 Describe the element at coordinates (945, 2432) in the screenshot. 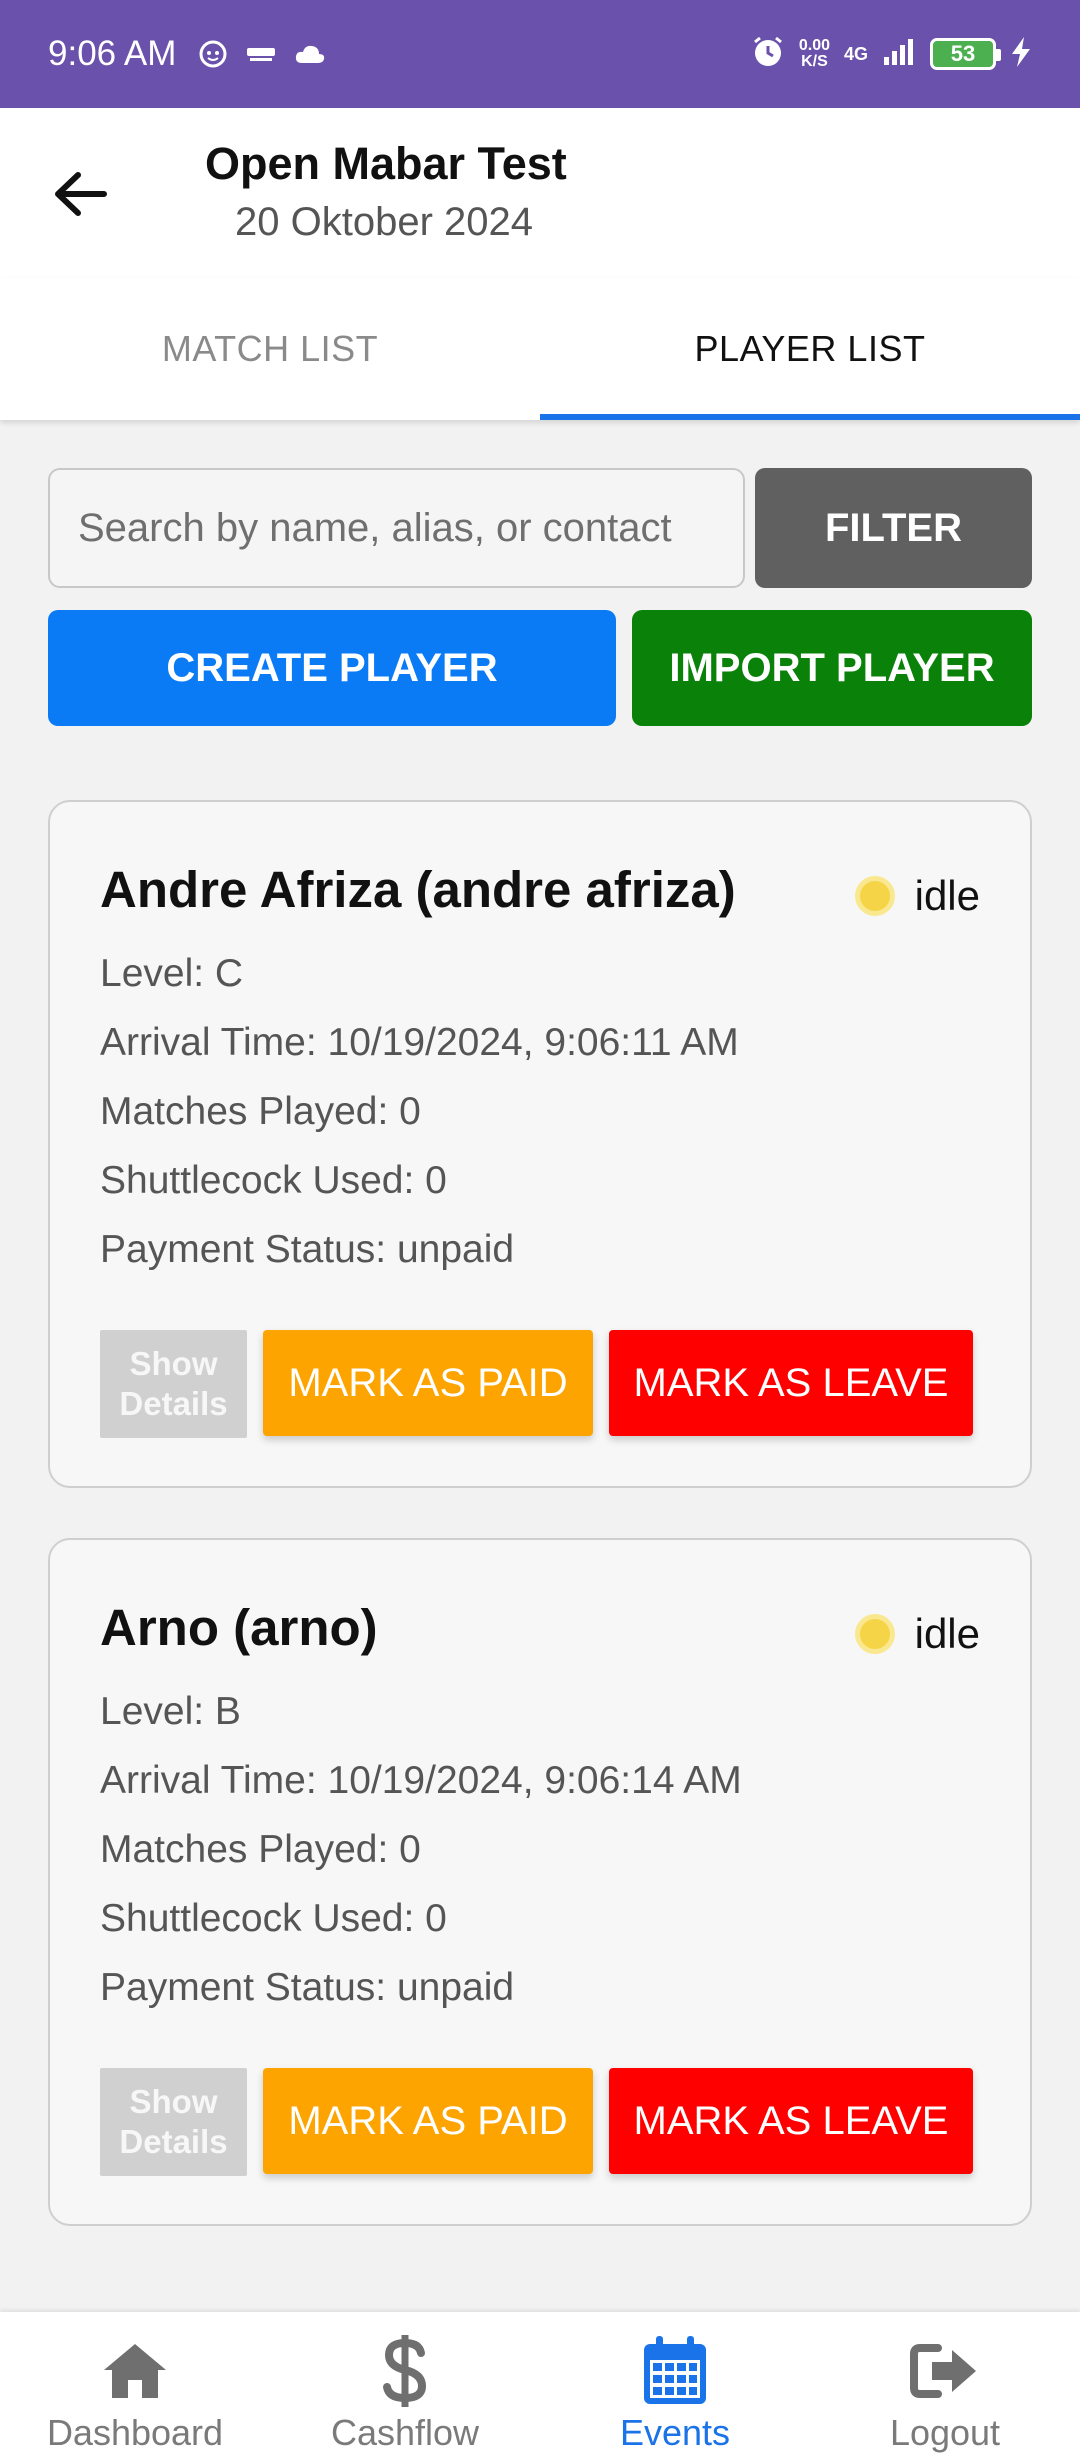

I see `nav-logout-label: Logout` at that location.